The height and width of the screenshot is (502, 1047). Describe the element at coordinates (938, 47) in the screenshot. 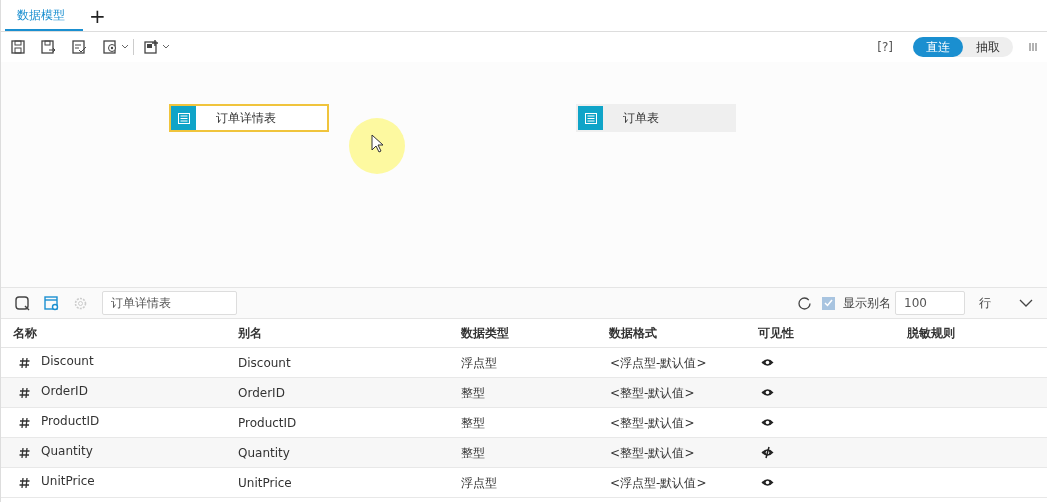

I see `mode-option: 直连` at that location.